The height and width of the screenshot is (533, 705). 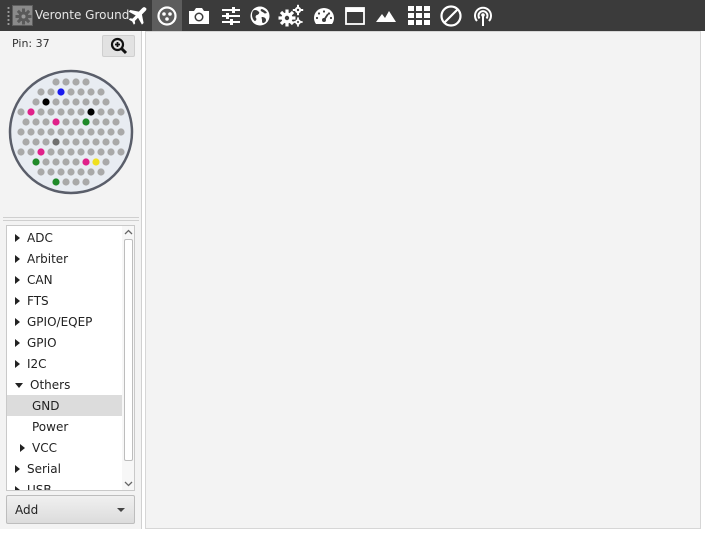 What do you see at coordinates (64, 426) in the screenshot?
I see `tree-item: Power` at bounding box center [64, 426].